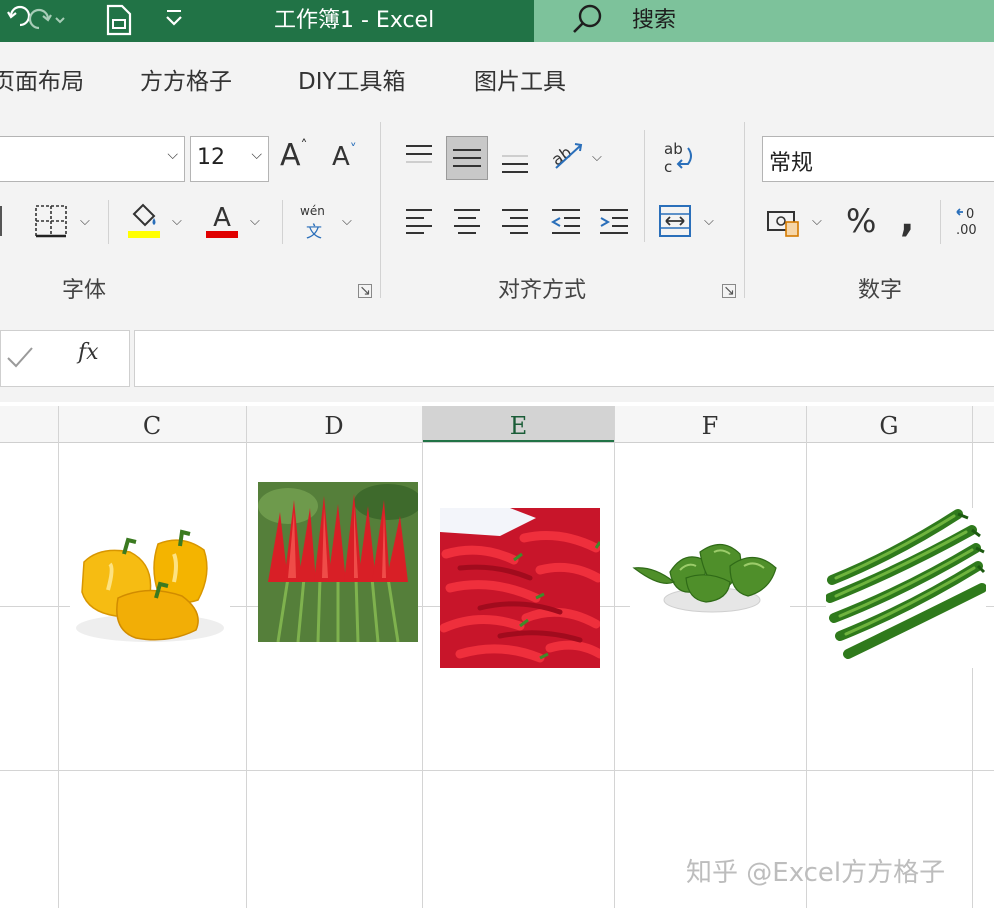  Describe the element at coordinates (880, 290) in the screenshot. I see `group-label-number: 数字` at that location.